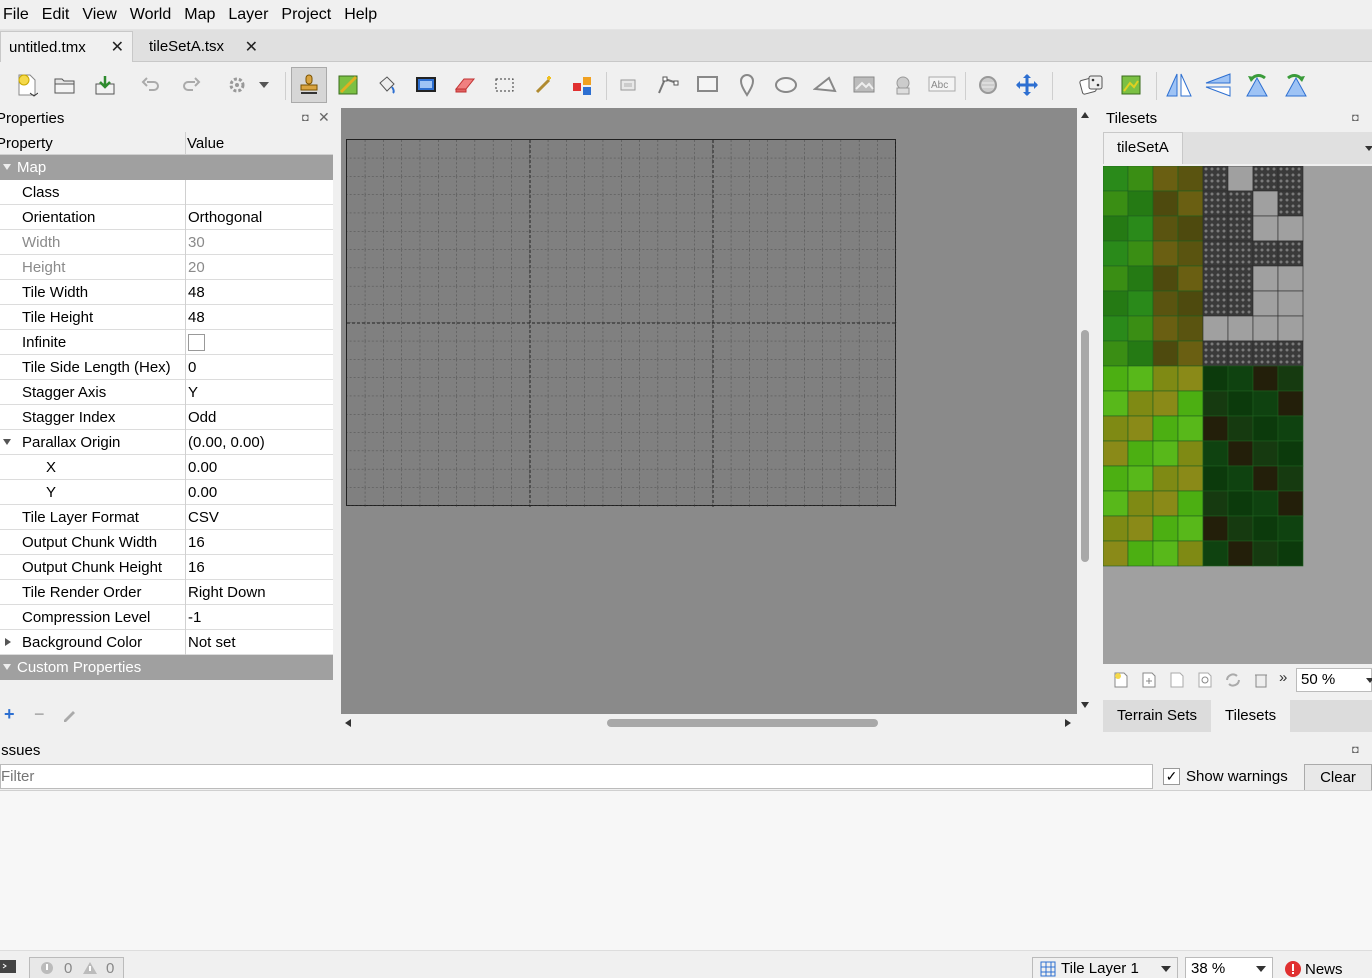 This screenshot has width=1372, height=978. What do you see at coordinates (708, 85) in the screenshot?
I see `insert-rectangle-button` at bounding box center [708, 85].